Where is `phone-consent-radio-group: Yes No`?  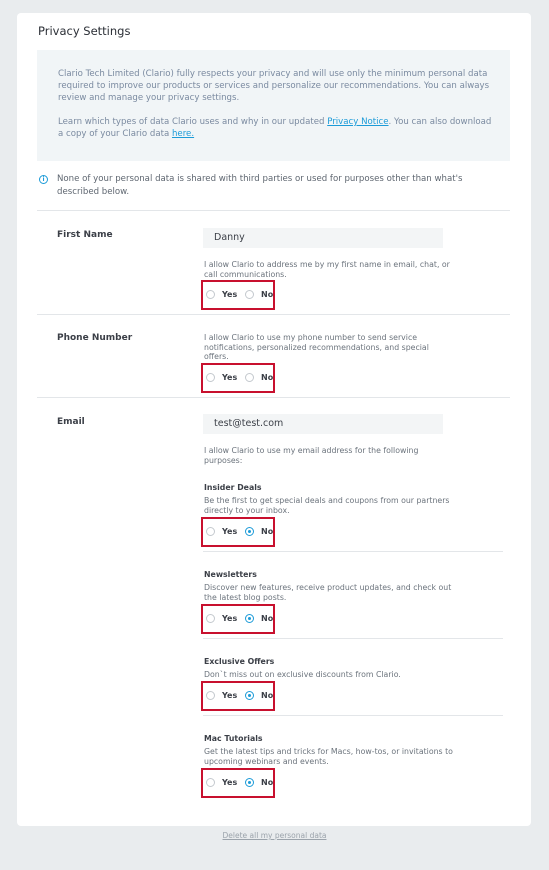 phone-consent-radio-group: Yes No is located at coordinates (238, 378).